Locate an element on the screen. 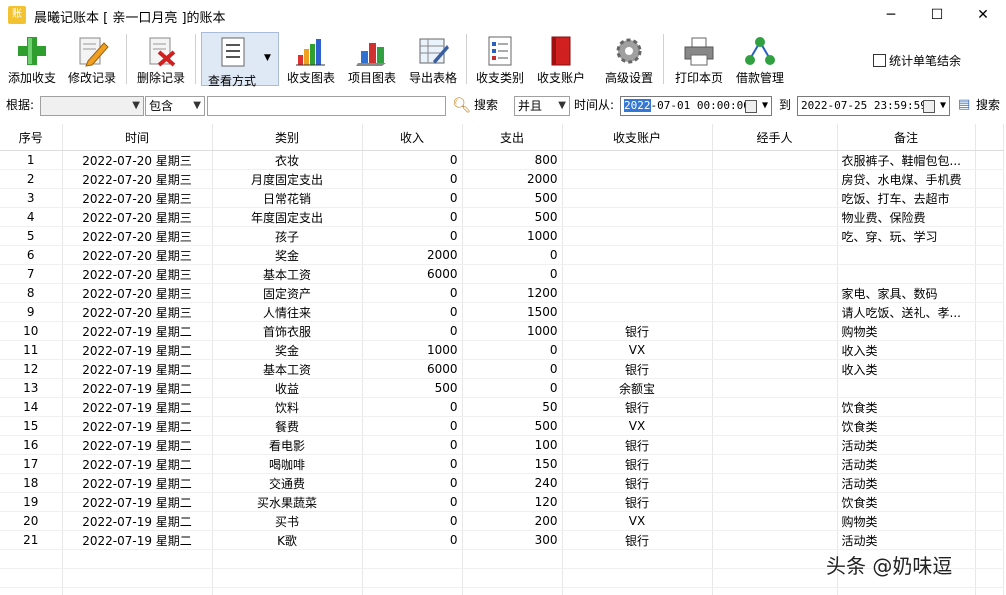  time-to-picker: 2022-07-25 23:59:59 ▼ is located at coordinates (873, 106).